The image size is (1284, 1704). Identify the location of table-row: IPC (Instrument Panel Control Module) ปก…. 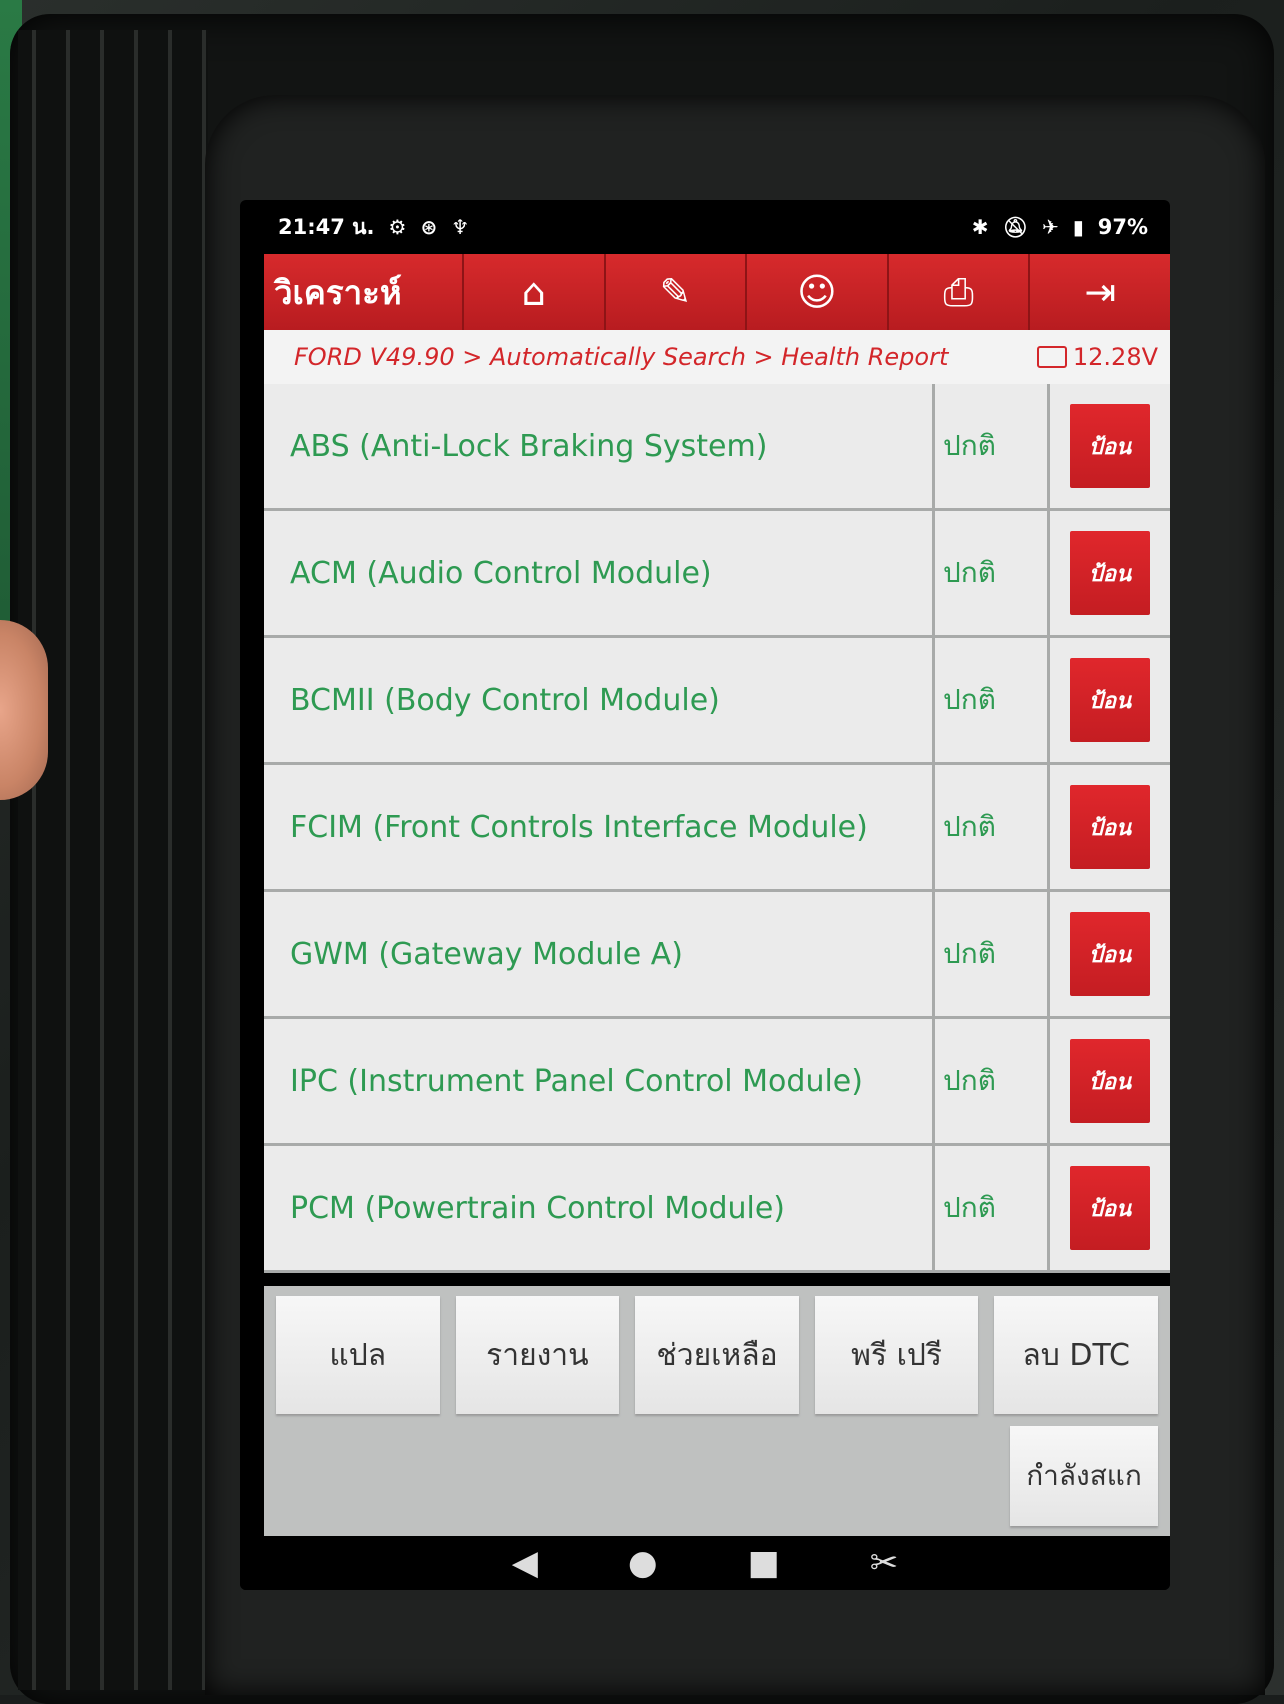
(717, 1082).